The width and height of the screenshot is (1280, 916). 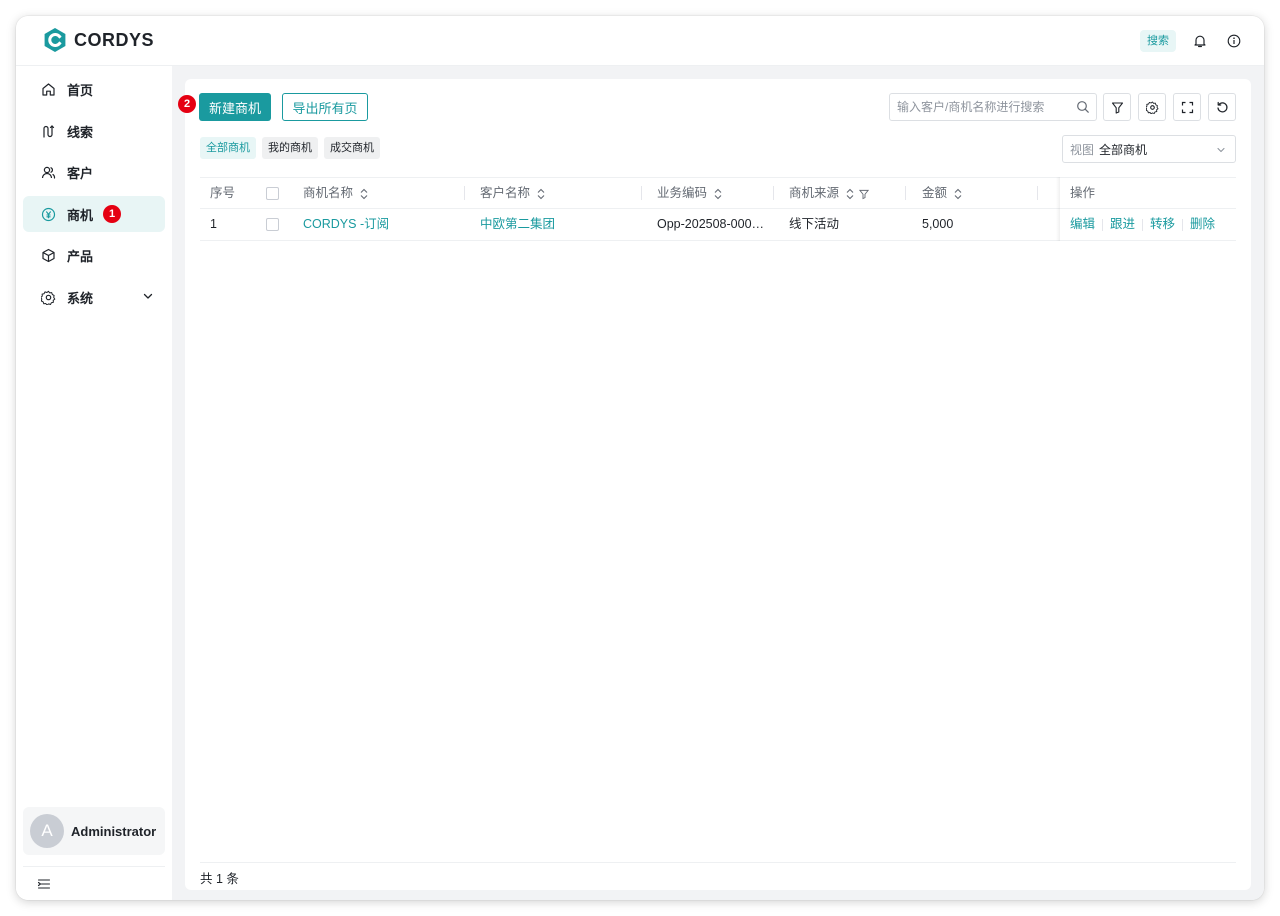 I want to click on customer-name-link: 中欧第二集团, so click(x=517, y=224).